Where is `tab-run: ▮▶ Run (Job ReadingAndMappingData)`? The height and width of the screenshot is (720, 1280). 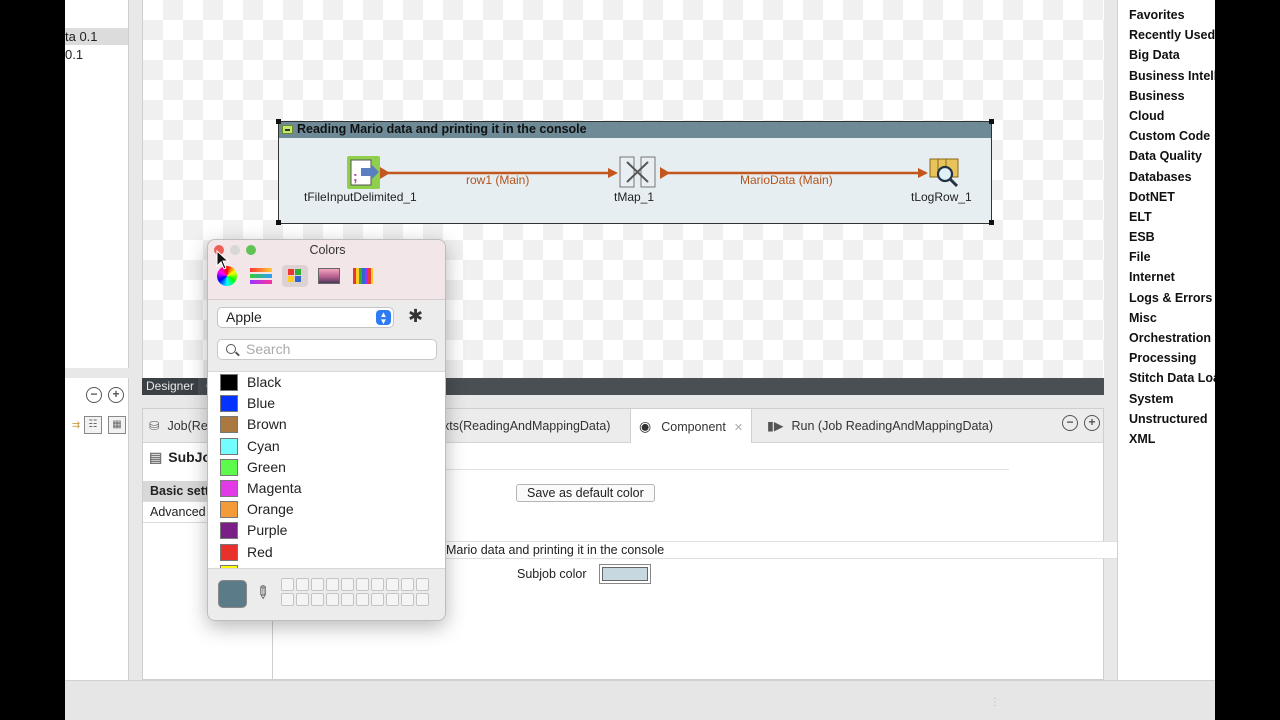
tab-run: ▮▶ Run (Job ReadingAndMappingData) is located at coordinates (880, 426).